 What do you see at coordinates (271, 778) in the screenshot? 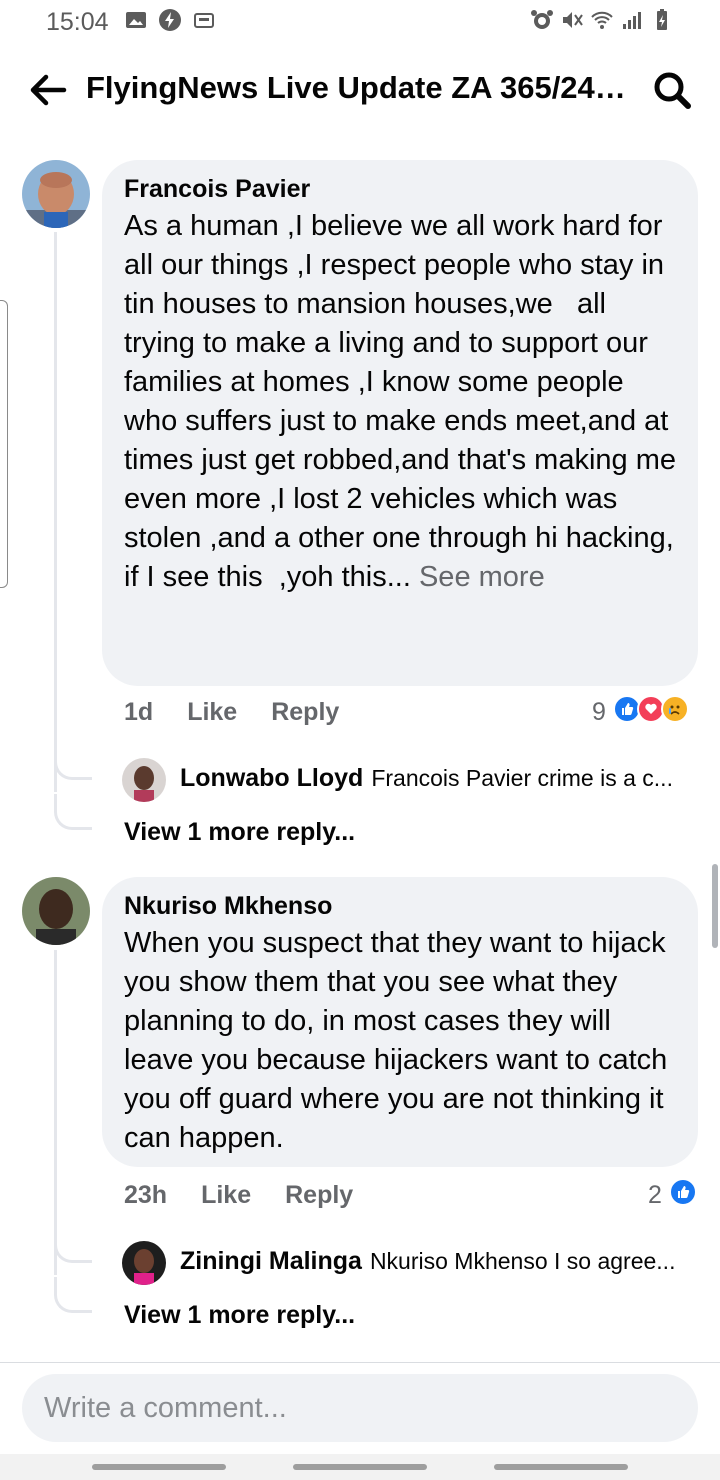
I see `reply-author: Lonwabo Lloyd` at bounding box center [271, 778].